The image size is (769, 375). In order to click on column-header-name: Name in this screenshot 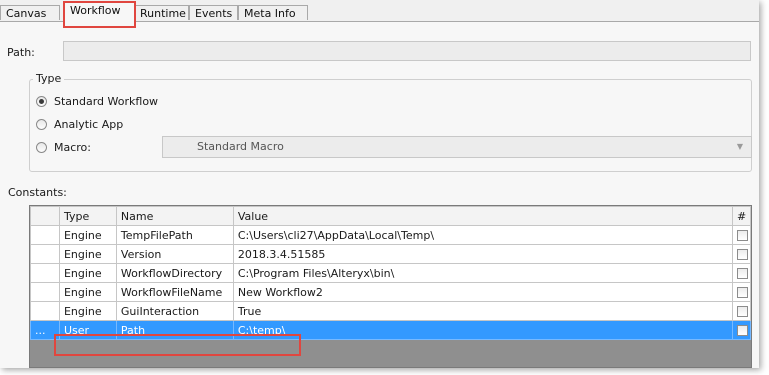, I will do `click(174, 216)`.